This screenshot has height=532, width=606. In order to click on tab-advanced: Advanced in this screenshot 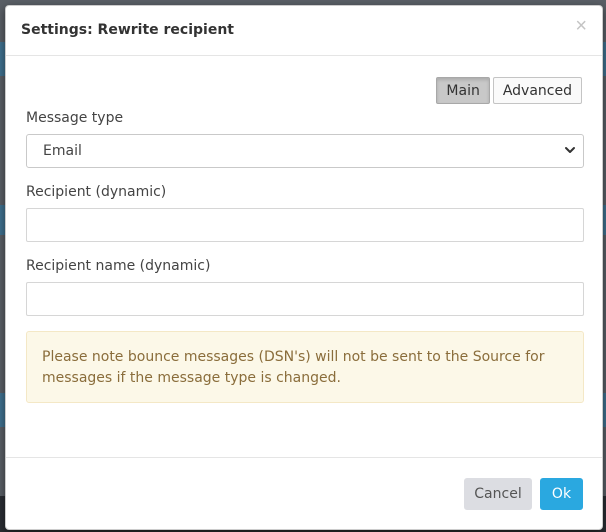, I will do `click(537, 90)`.